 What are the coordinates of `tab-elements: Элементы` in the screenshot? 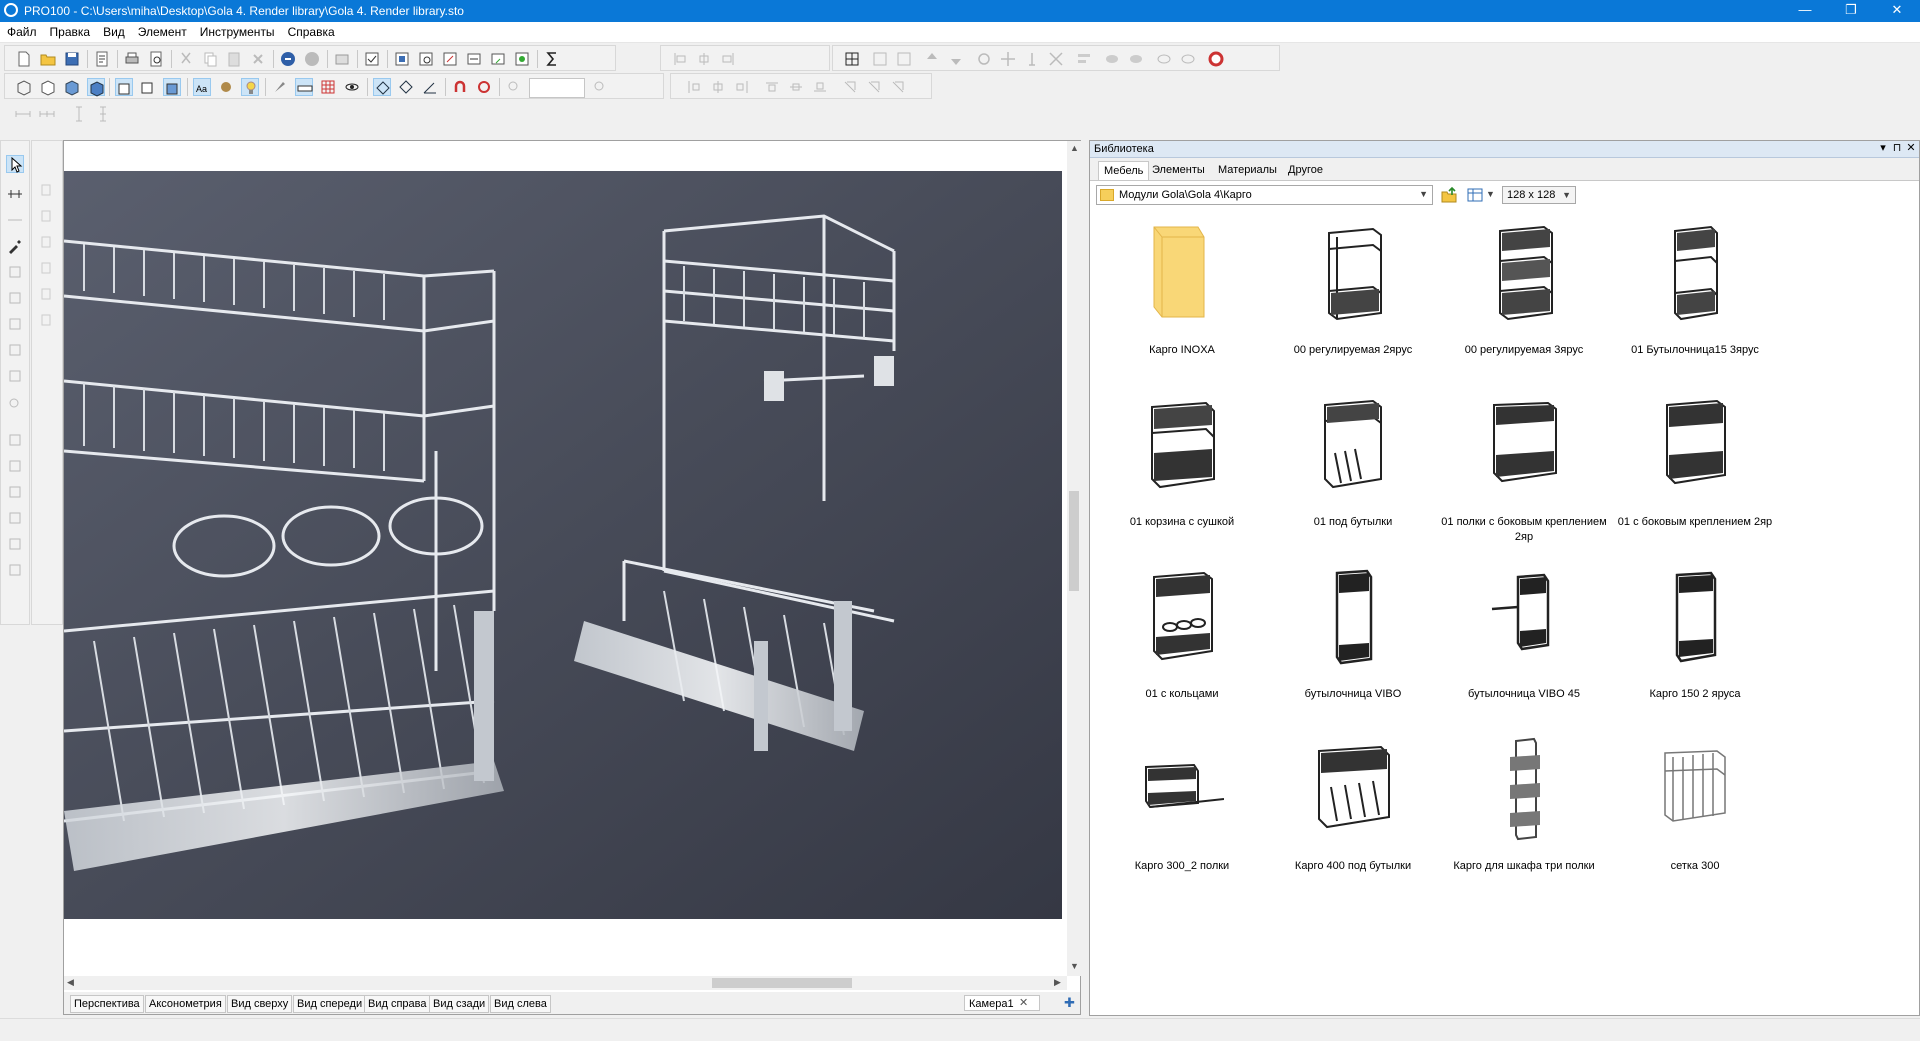 It's located at (1178, 170).